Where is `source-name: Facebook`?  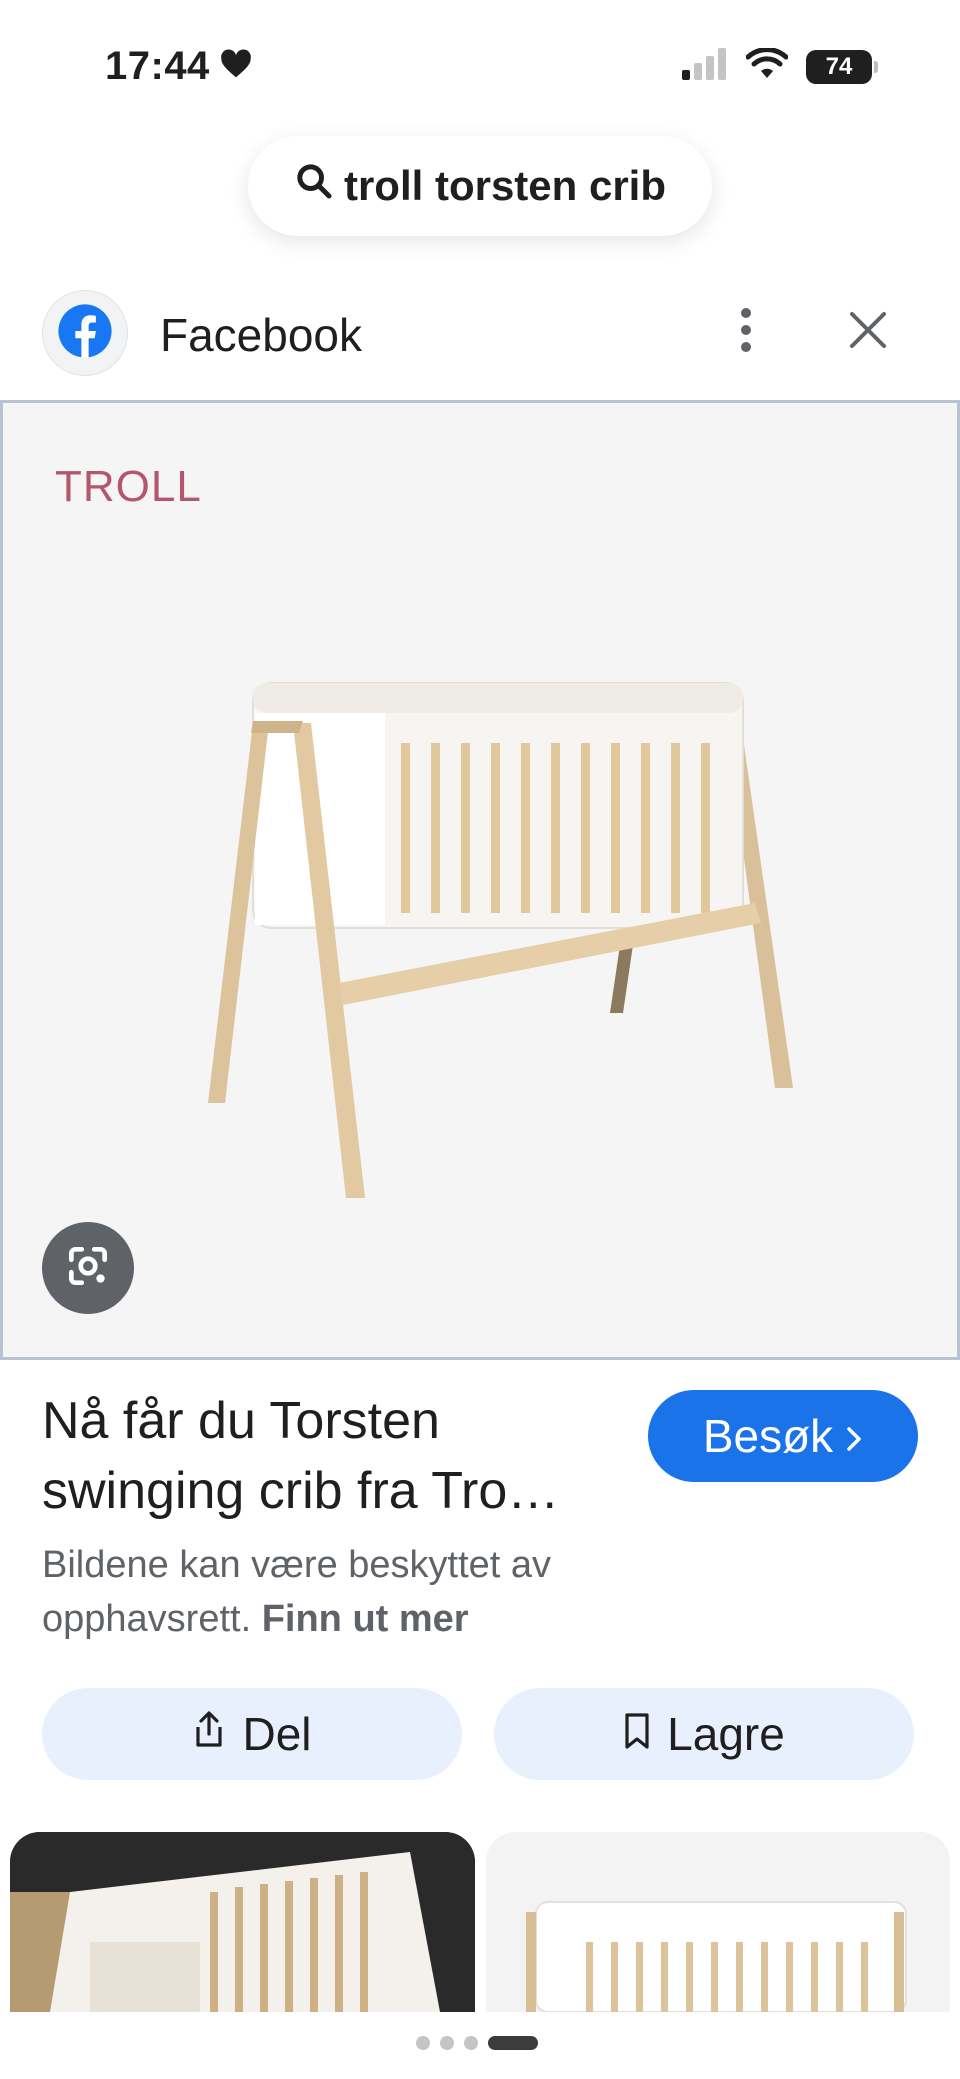
source-name: Facebook is located at coordinates (261, 335).